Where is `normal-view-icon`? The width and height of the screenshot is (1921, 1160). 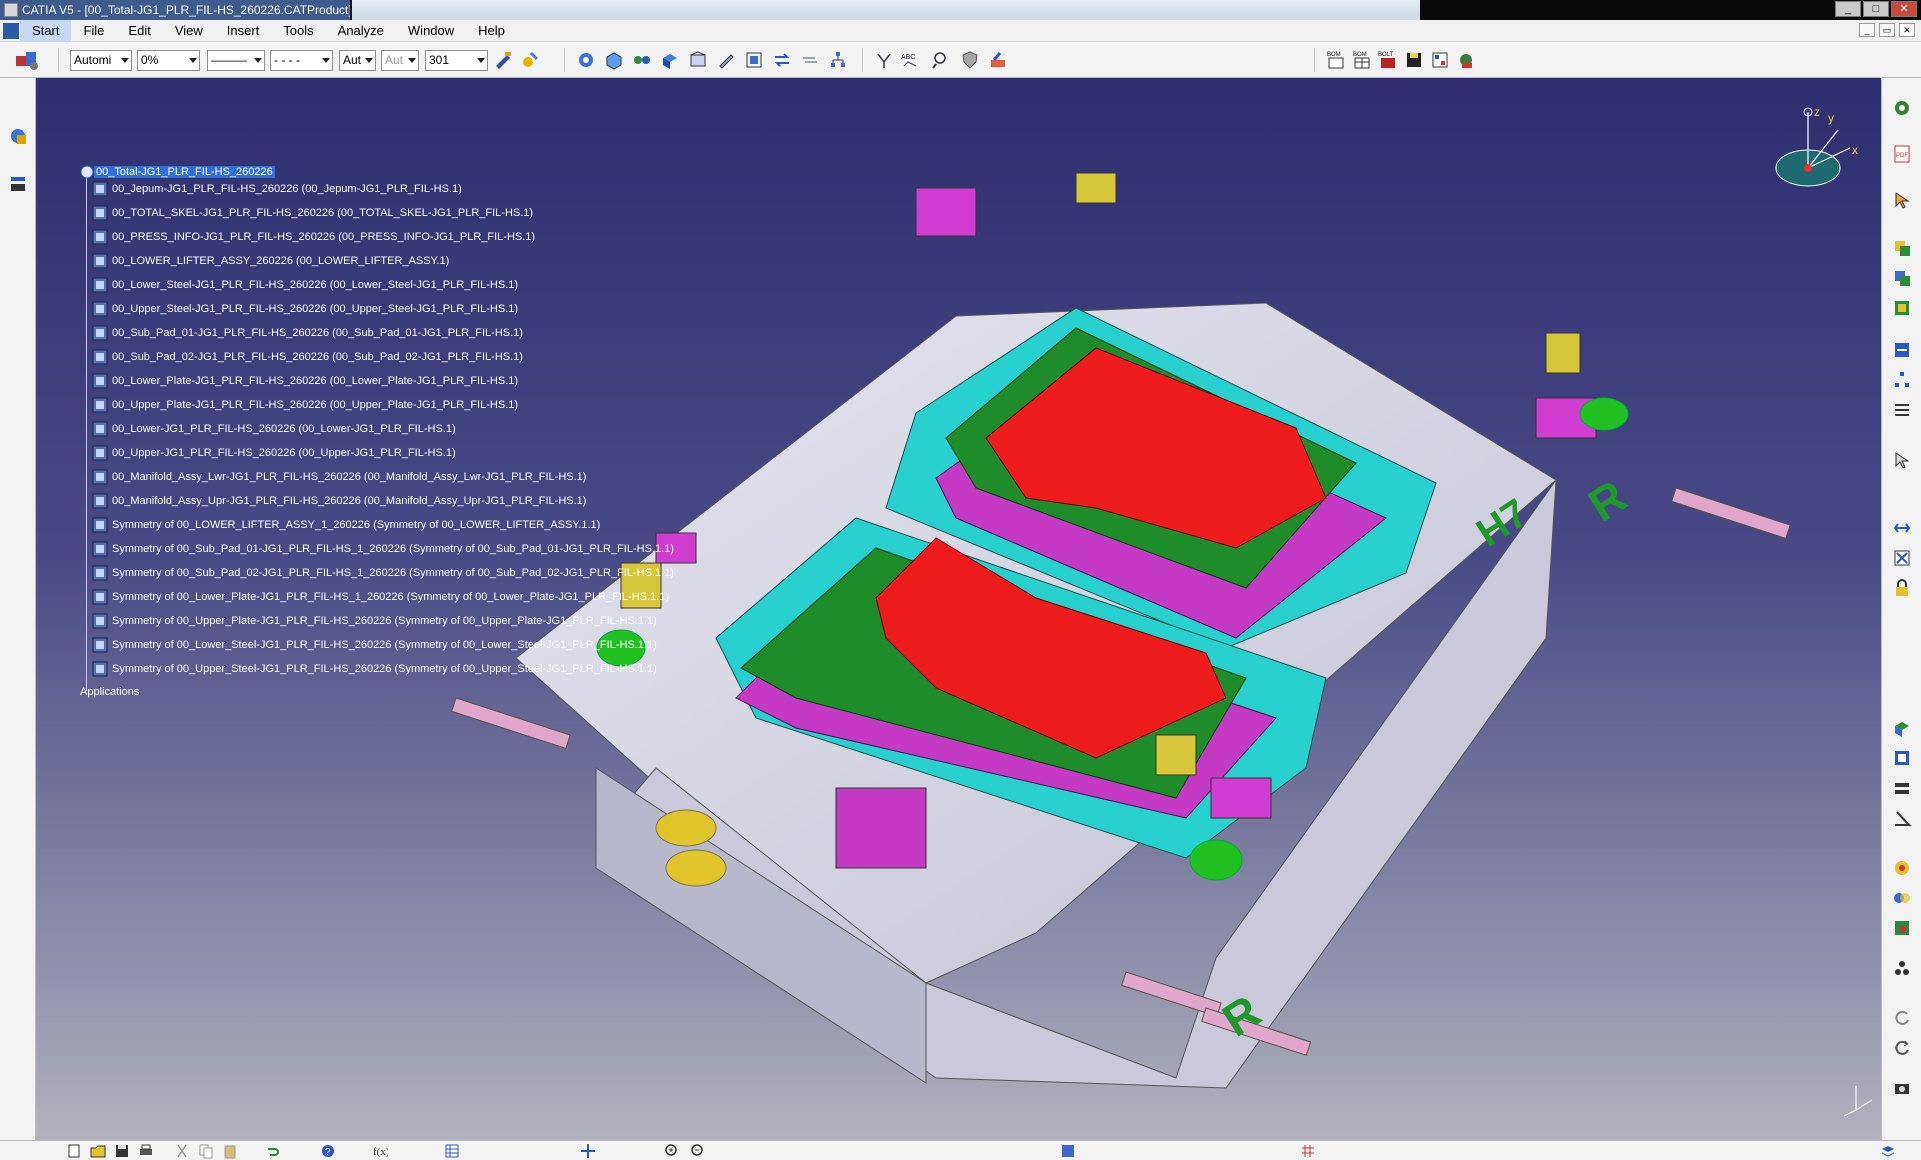
normal-view-icon is located at coordinates (614, 60).